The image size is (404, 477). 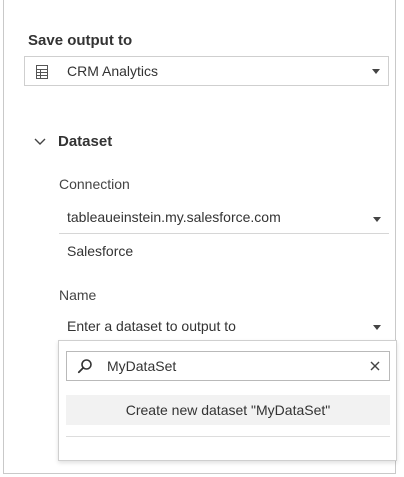 What do you see at coordinates (100, 251) in the screenshot?
I see `connection-type: Salesforce` at bounding box center [100, 251].